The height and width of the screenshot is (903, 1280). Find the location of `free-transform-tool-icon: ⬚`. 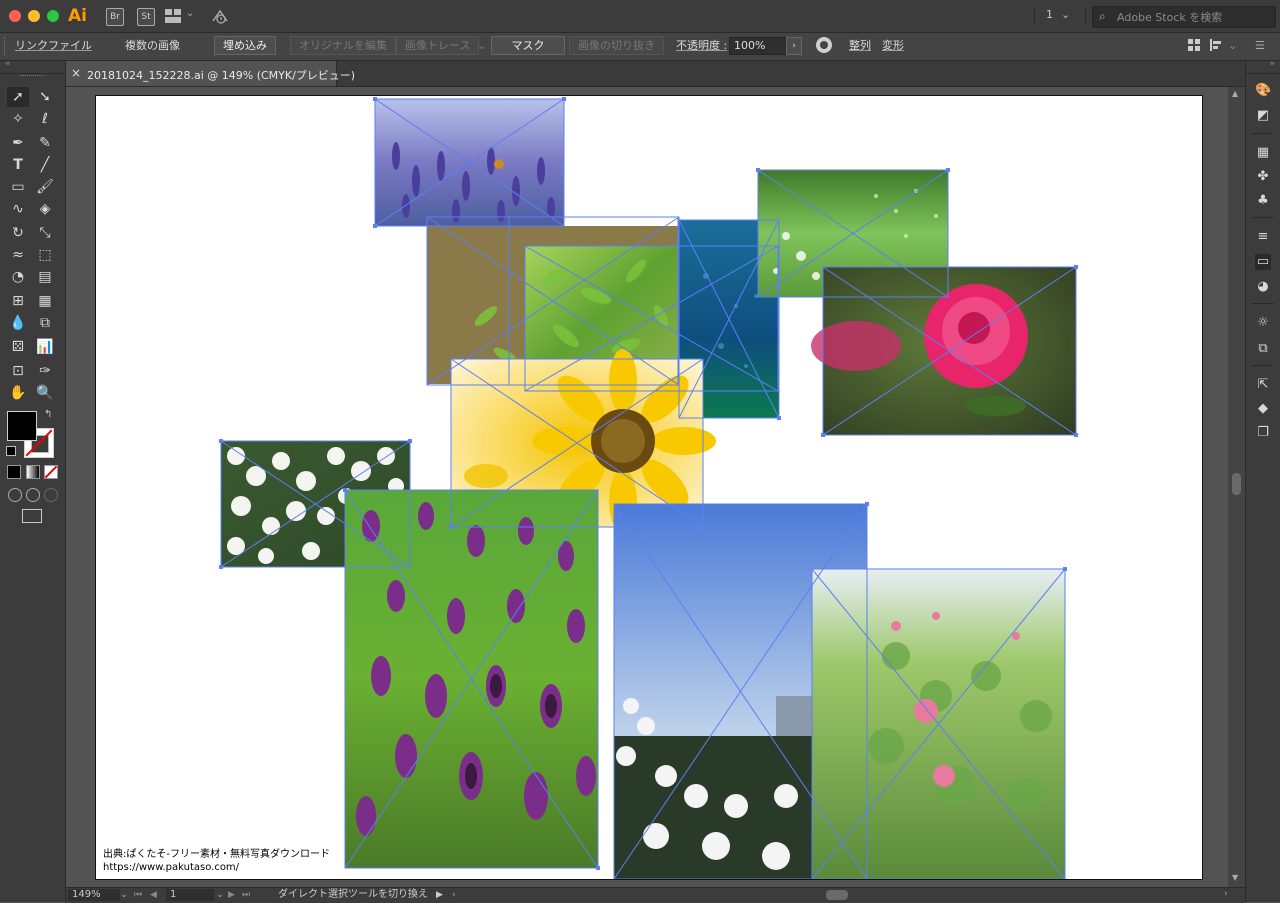

free-transform-tool-icon: ⬚ is located at coordinates (45, 255).